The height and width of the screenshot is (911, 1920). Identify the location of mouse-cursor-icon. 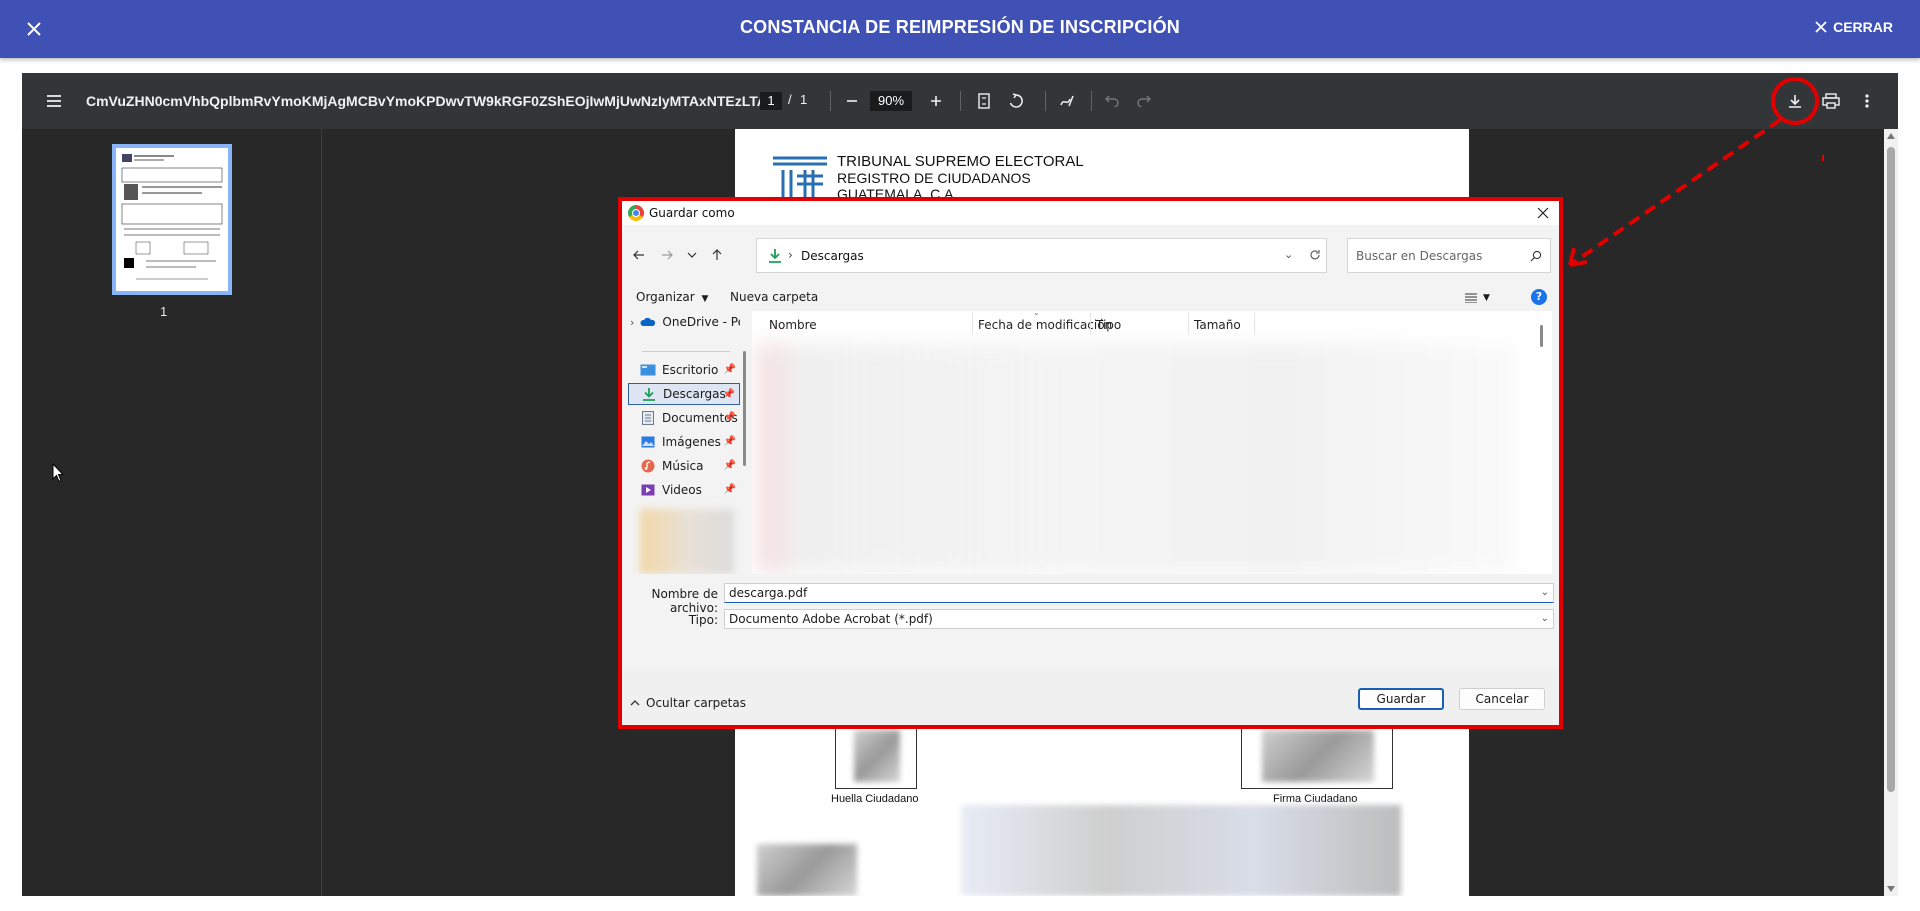
(58, 473).